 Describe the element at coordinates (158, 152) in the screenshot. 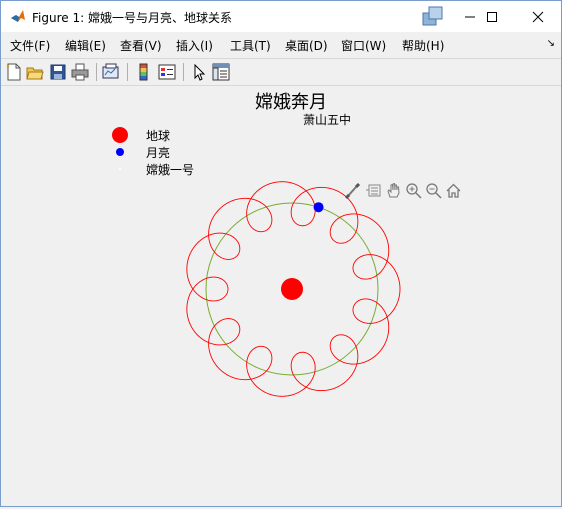

I see `legend-label-moon: 月亮` at that location.